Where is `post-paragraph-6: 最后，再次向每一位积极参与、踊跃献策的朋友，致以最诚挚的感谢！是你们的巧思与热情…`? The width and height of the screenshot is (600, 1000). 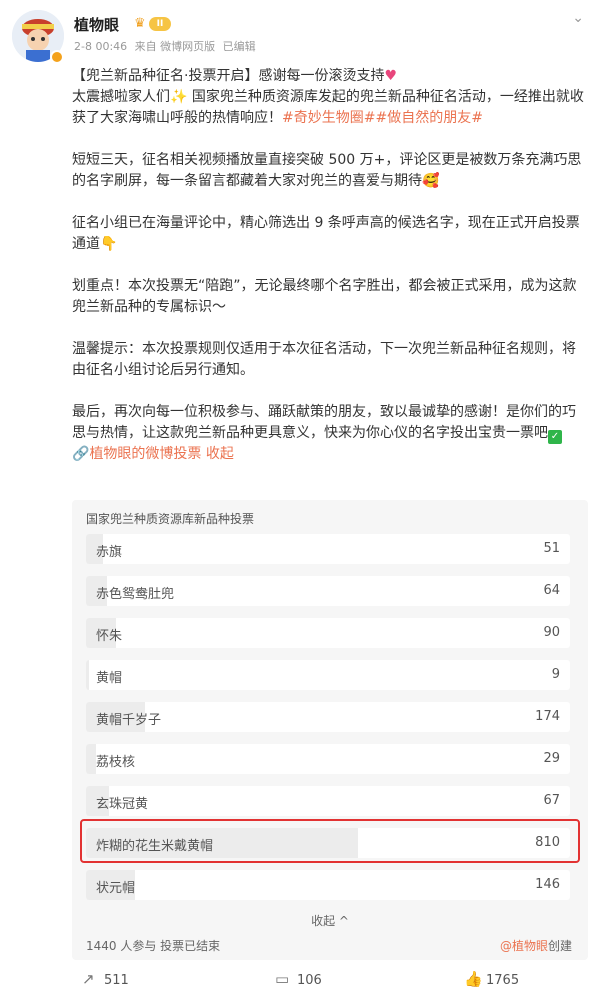
post-paragraph-6: 最后，再次向每一位积极参与、踊跃献策的朋友，致以最诚挚的感谢！是你们的巧思与热情… is located at coordinates (328, 423).